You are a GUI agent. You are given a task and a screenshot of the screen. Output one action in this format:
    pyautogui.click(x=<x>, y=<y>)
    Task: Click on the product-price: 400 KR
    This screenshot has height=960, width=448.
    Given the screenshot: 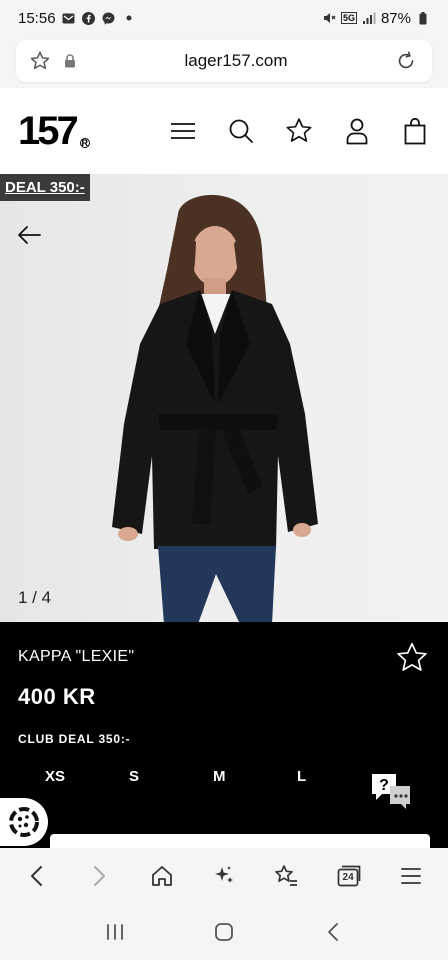 What is the action you would take?
    pyautogui.click(x=57, y=696)
    